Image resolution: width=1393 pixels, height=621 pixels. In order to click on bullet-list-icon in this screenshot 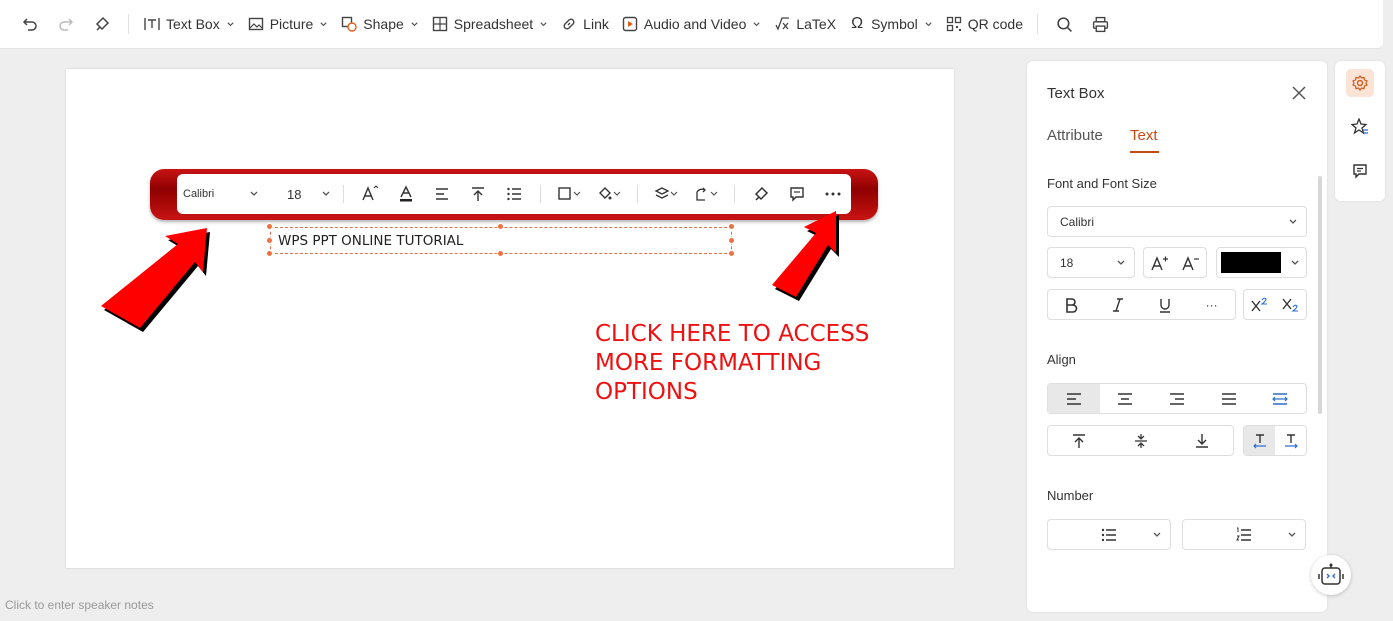, I will do `click(514, 194)`.